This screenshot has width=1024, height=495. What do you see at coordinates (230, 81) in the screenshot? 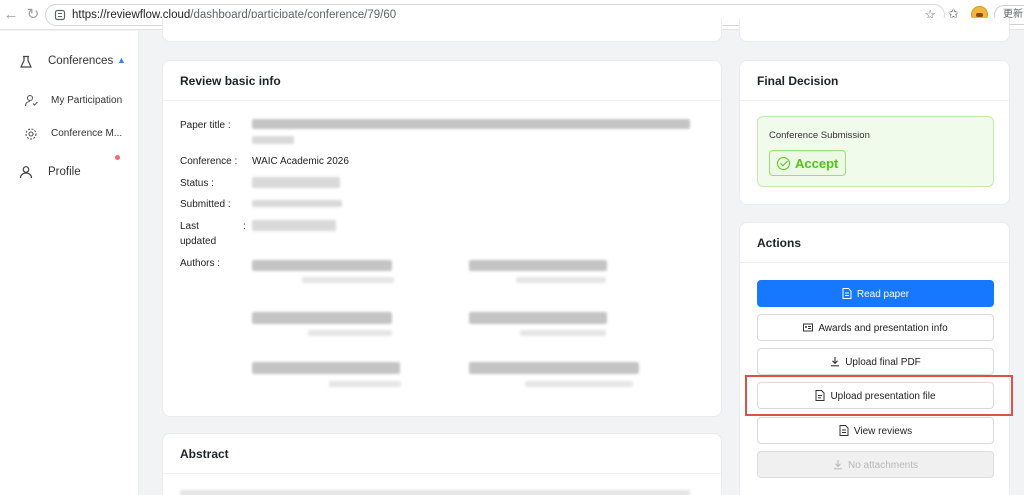
I see `card-title: Review basic info` at bounding box center [230, 81].